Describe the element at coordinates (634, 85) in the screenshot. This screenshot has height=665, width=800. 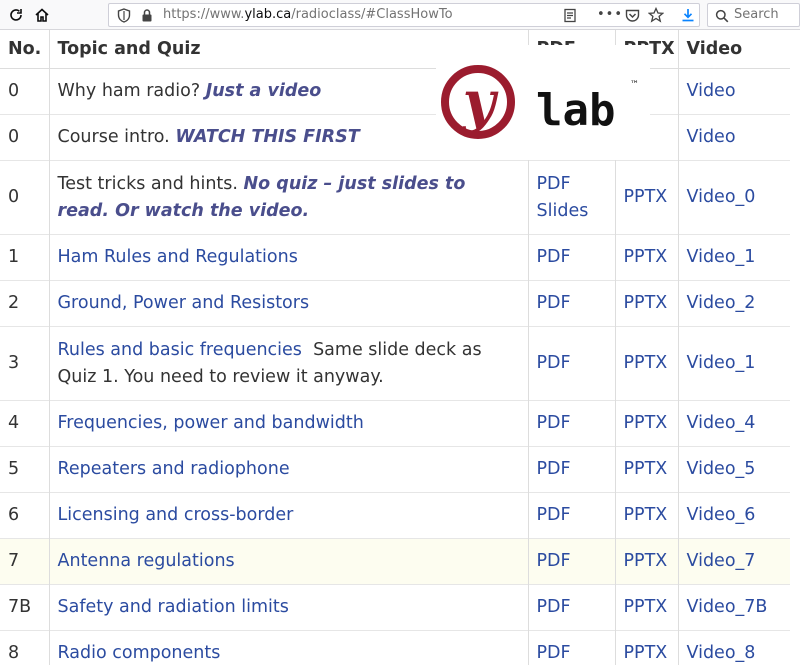
I see `logo-trademark: ™` at that location.